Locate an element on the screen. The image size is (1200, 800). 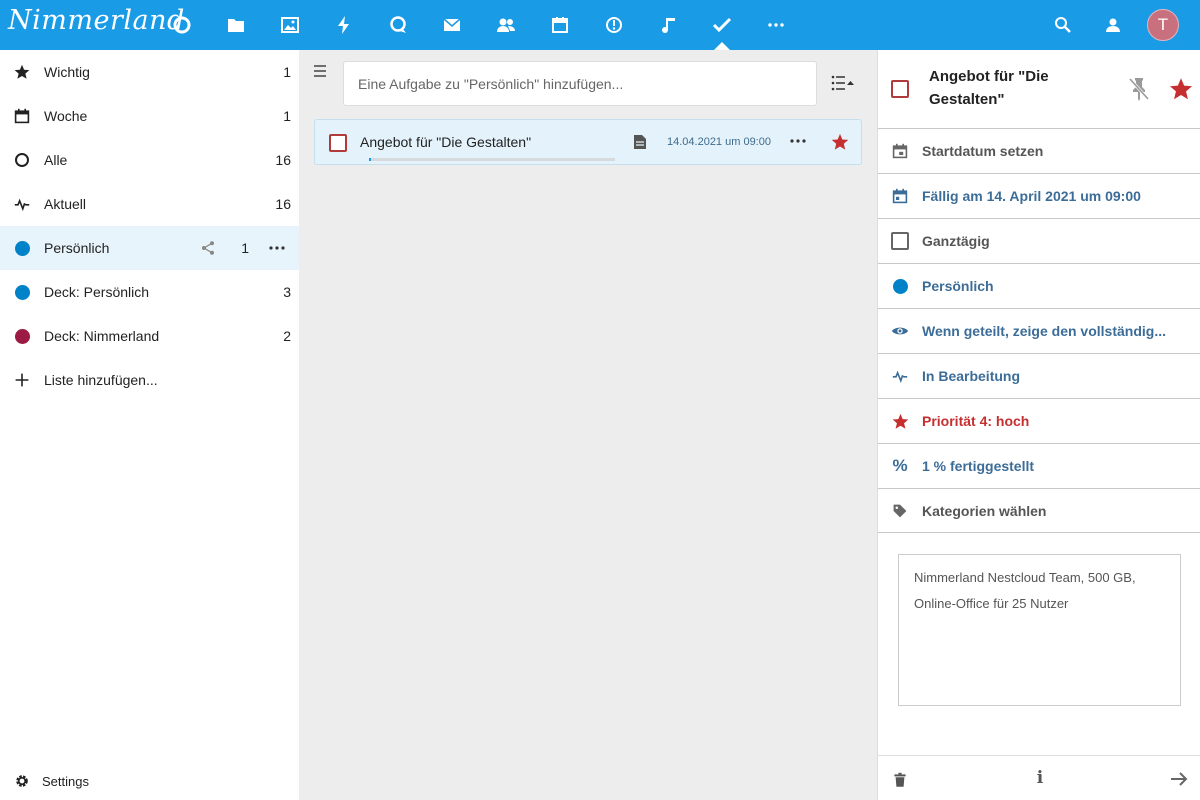
sidebar-item-label: Aktuell is located at coordinates (65, 204).